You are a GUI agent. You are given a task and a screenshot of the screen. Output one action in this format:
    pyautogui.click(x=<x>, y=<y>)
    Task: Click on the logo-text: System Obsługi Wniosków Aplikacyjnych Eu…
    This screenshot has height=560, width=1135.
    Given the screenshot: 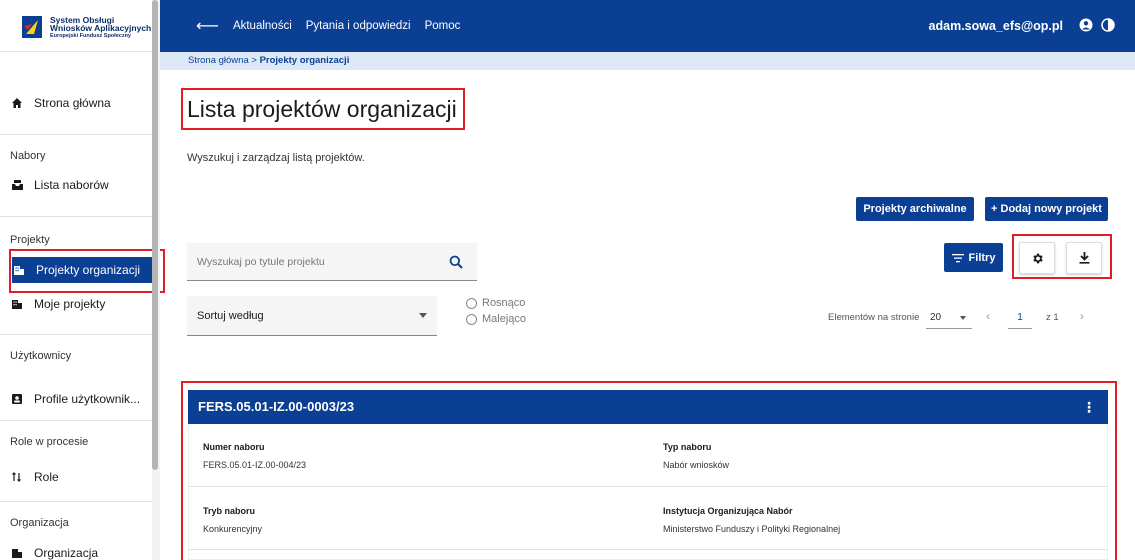 What is the action you would take?
    pyautogui.click(x=101, y=27)
    